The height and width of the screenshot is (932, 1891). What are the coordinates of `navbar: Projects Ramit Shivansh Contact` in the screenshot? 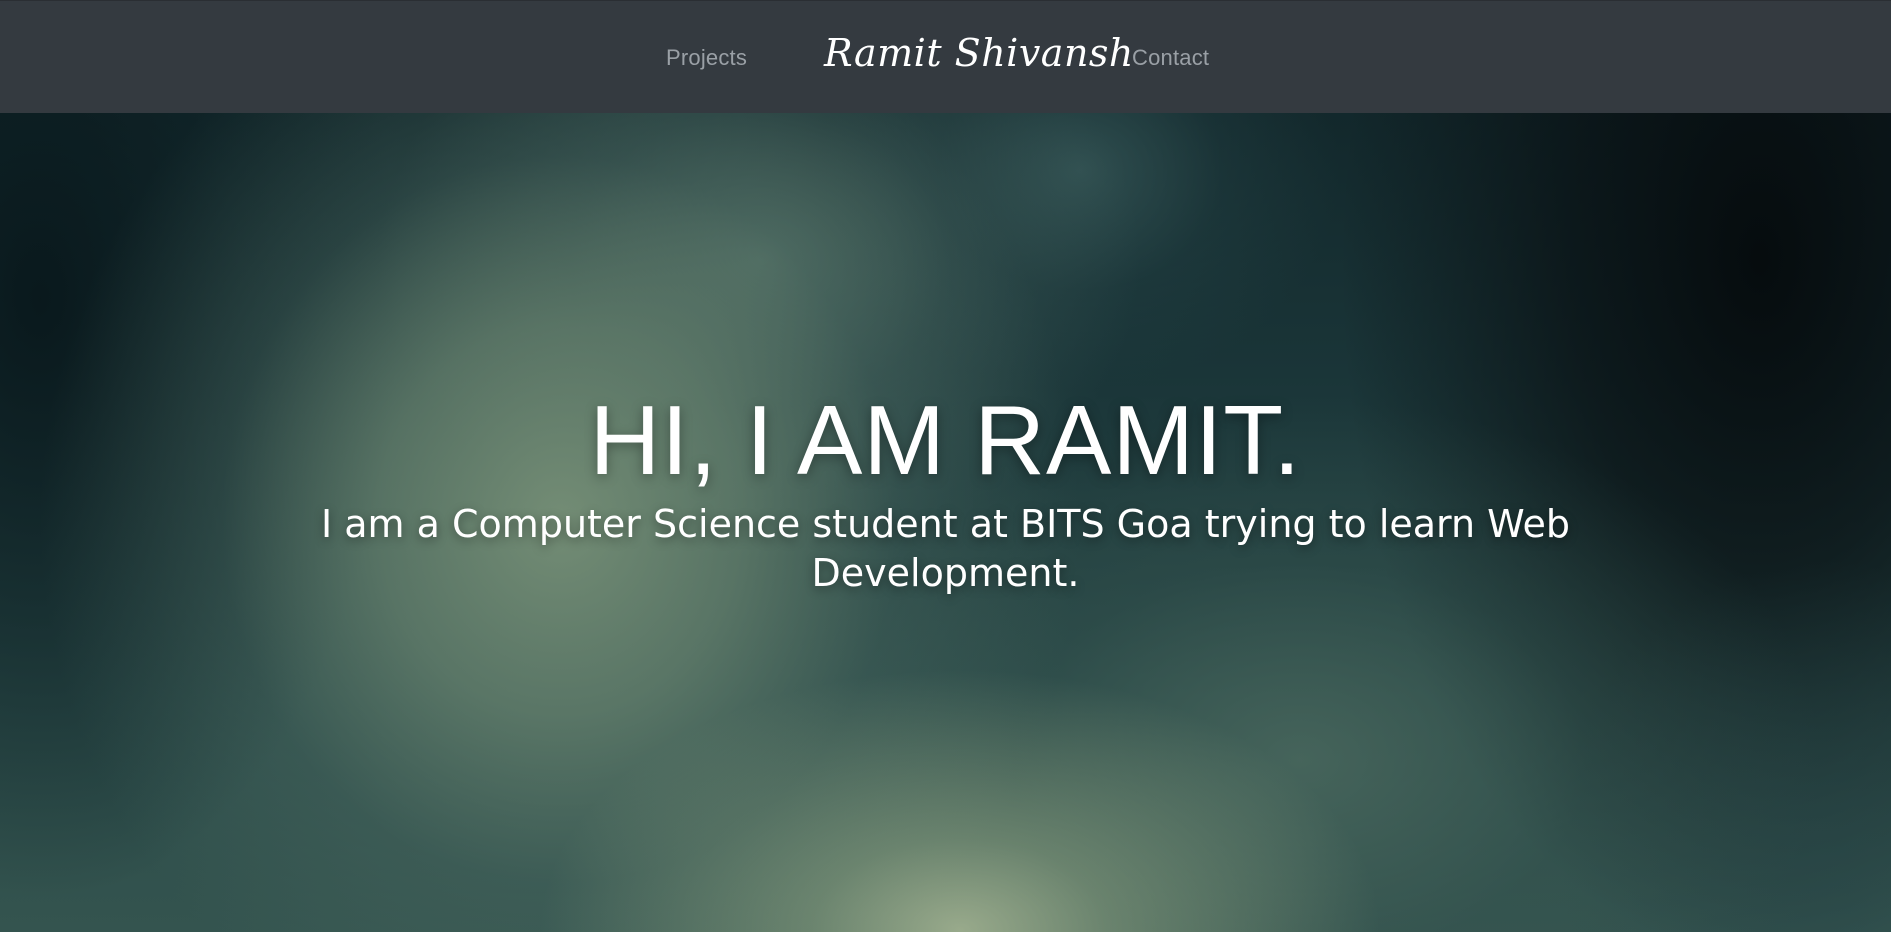 It's located at (945, 56).